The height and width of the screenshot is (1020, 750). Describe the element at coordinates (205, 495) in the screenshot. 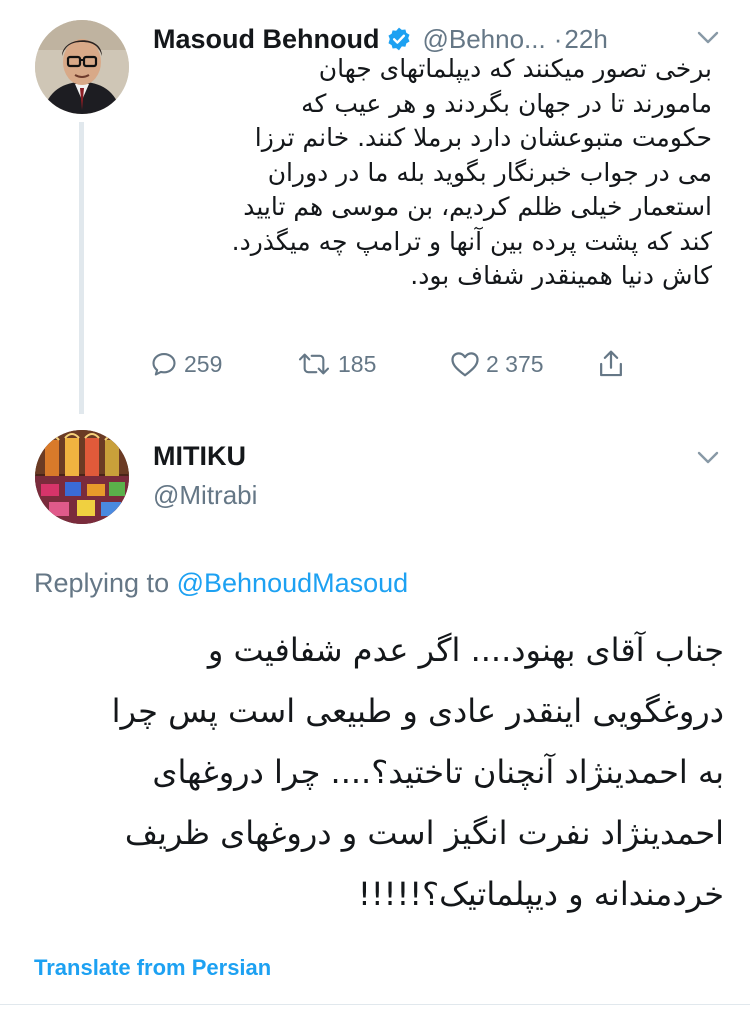

I see `reply-author-handle: @Mitrabi` at that location.